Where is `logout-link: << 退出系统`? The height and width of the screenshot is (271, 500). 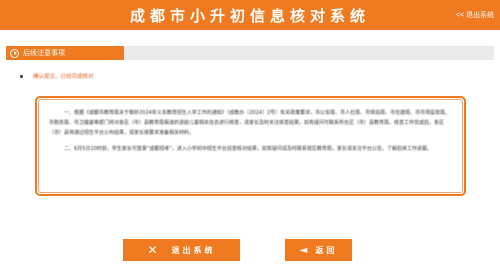 logout-link: << 退出系统 is located at coordinates (475, 15).